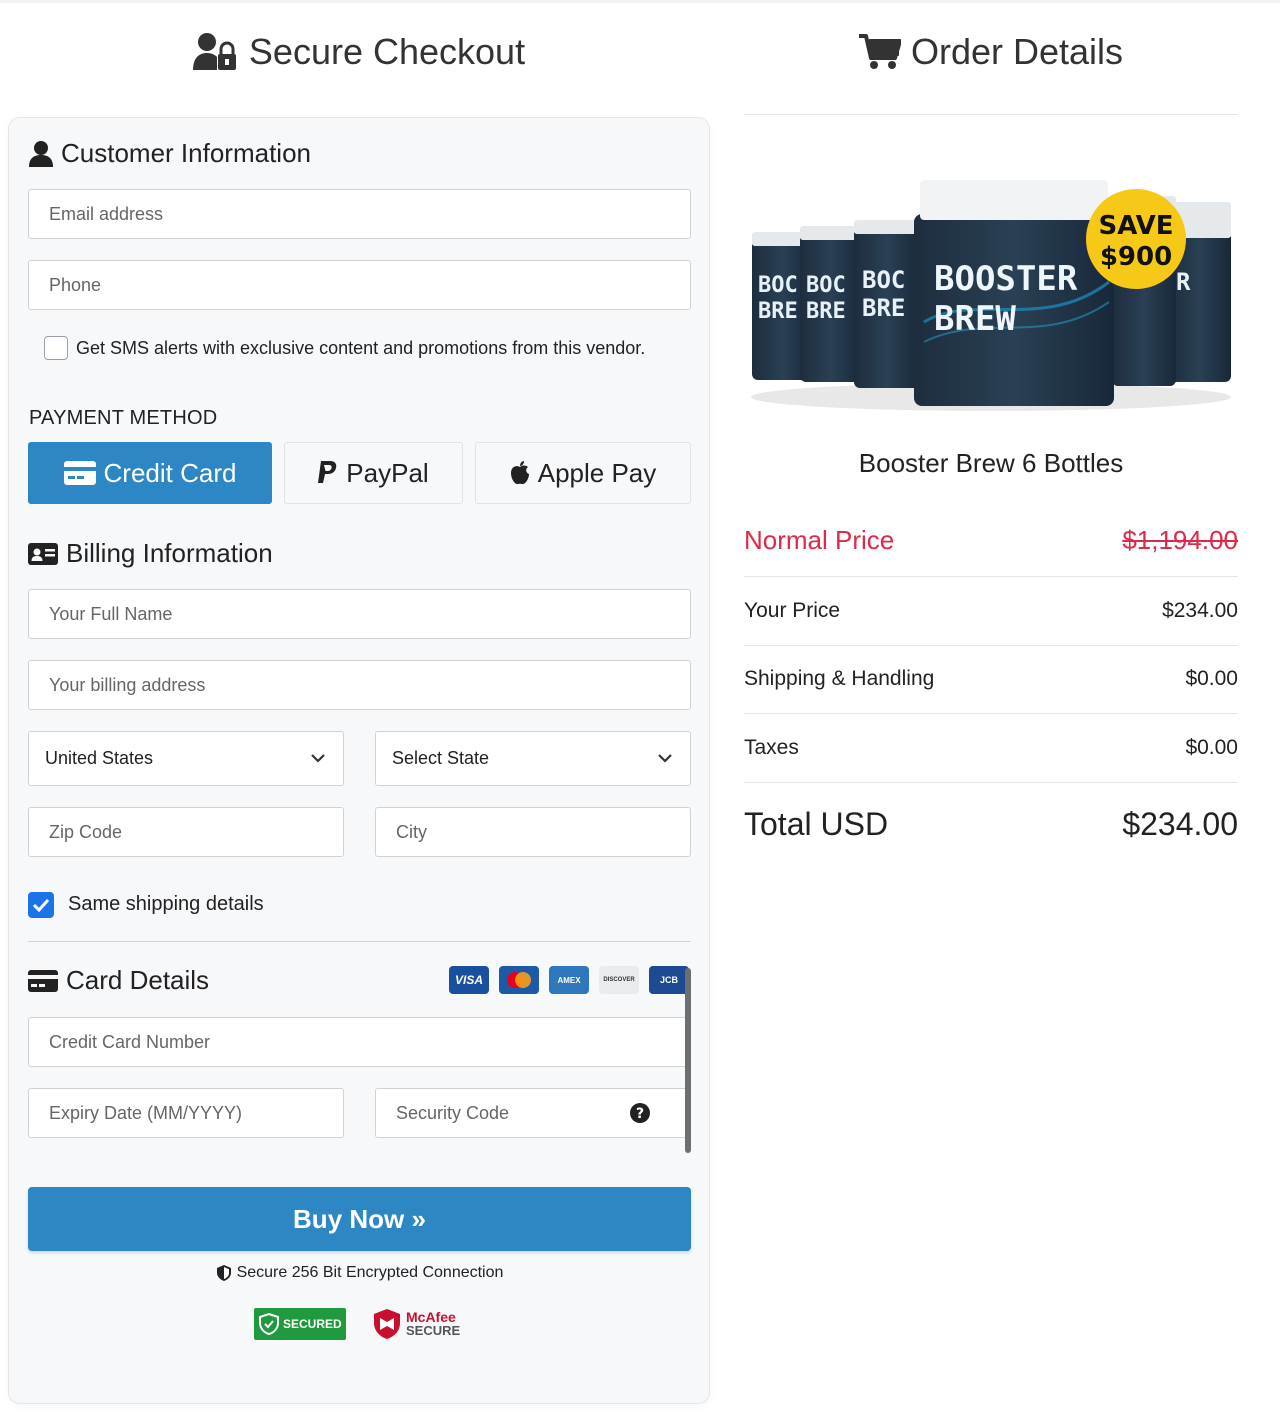  What do you see at coordinates (186, 1113) in the screenshot?
I see `expiry-date-input: Expiry Date (MM/YYYY)` at bounding box center [186, 1113].